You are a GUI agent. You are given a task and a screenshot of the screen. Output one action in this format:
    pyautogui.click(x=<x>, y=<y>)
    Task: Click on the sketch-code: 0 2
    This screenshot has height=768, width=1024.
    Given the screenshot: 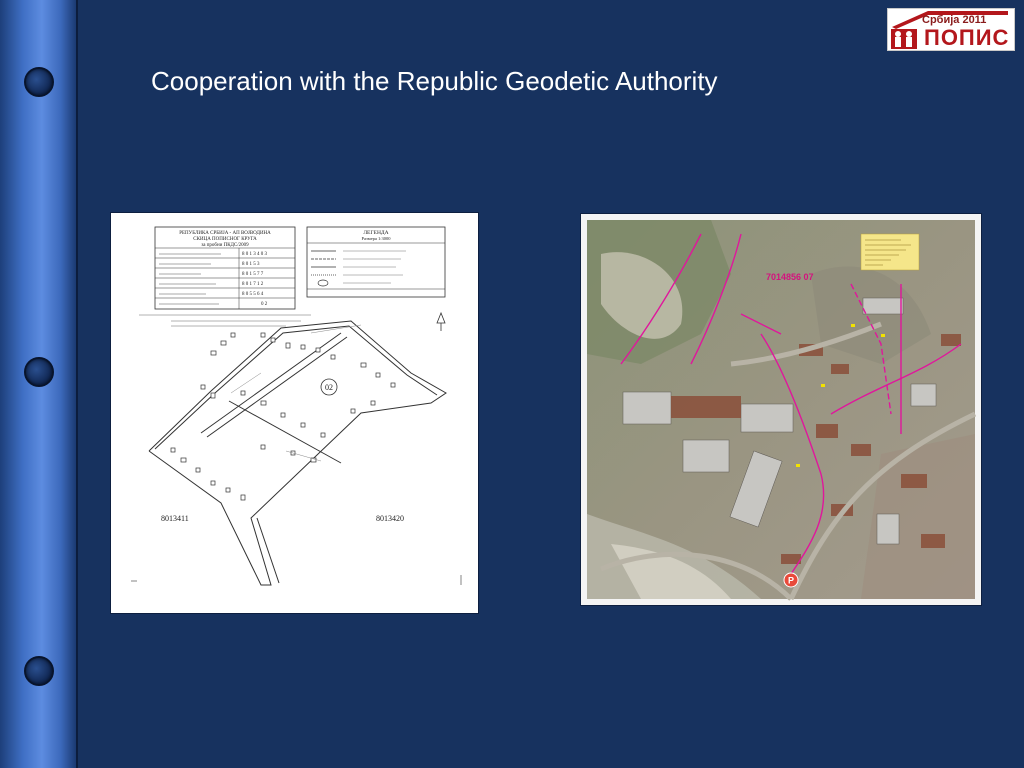 What is the action you would take?
    pyautogui.click(x=264, y=304)
    